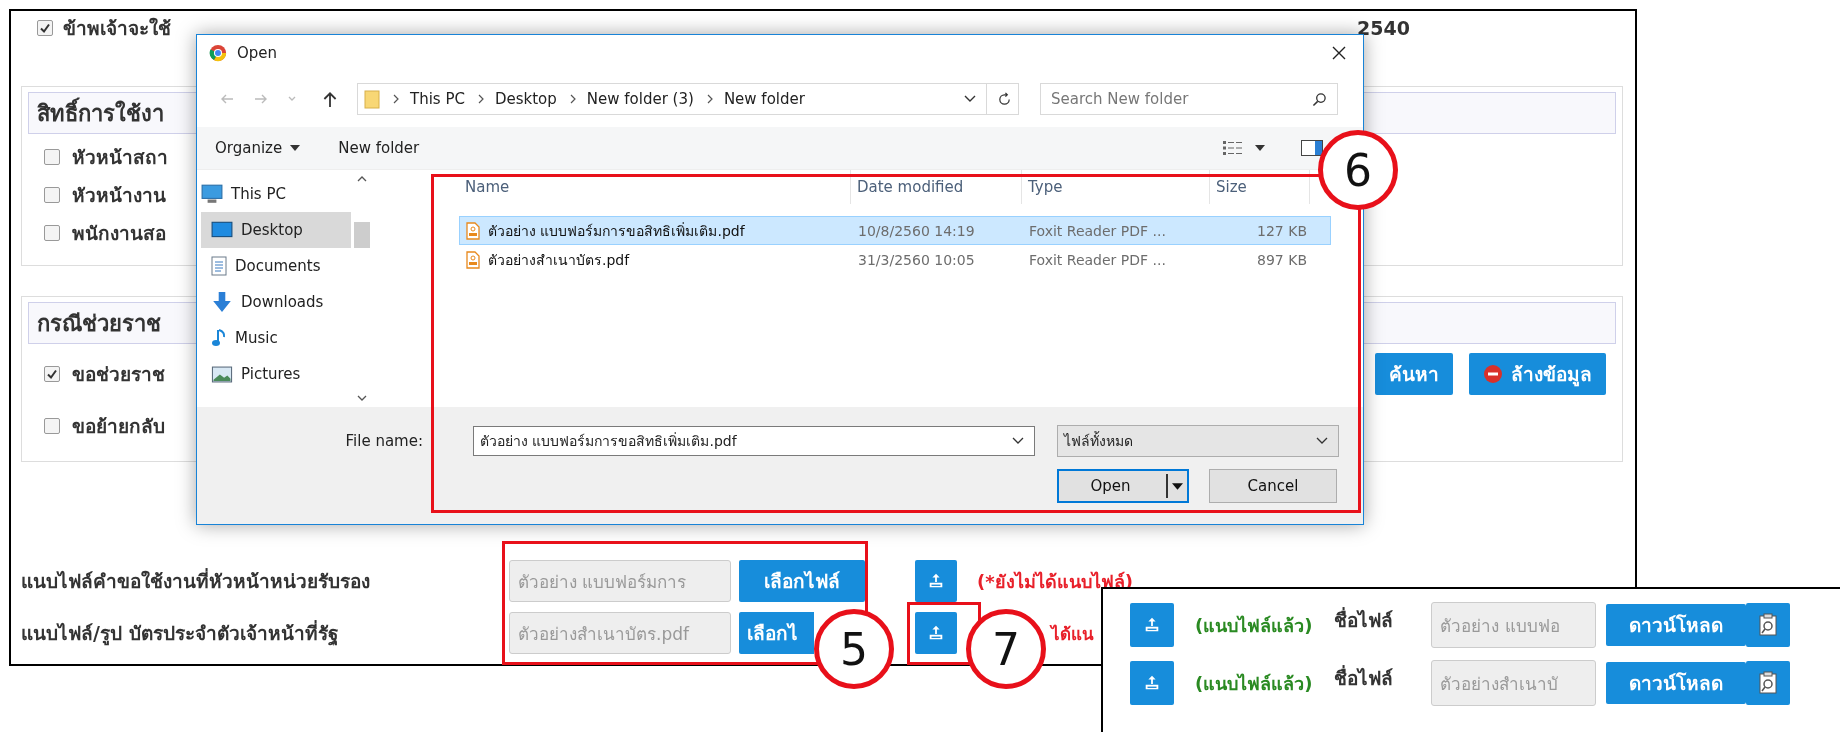 The image size is (1840, 732). Describe the element at coordinates (276, 302) in the screenshot. I see `nav-item: Downloads` at that location.